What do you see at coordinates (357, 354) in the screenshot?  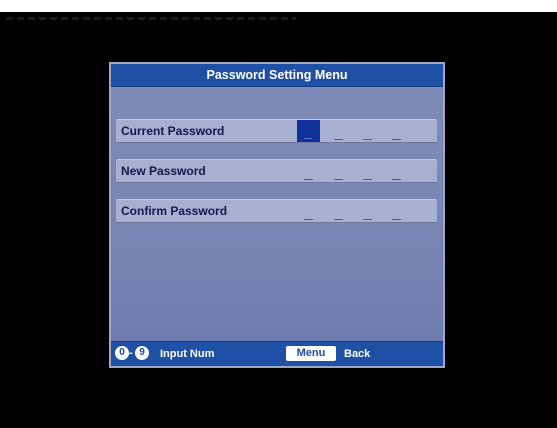 I see `back-hint: Back` at bounding box center [357, 354].